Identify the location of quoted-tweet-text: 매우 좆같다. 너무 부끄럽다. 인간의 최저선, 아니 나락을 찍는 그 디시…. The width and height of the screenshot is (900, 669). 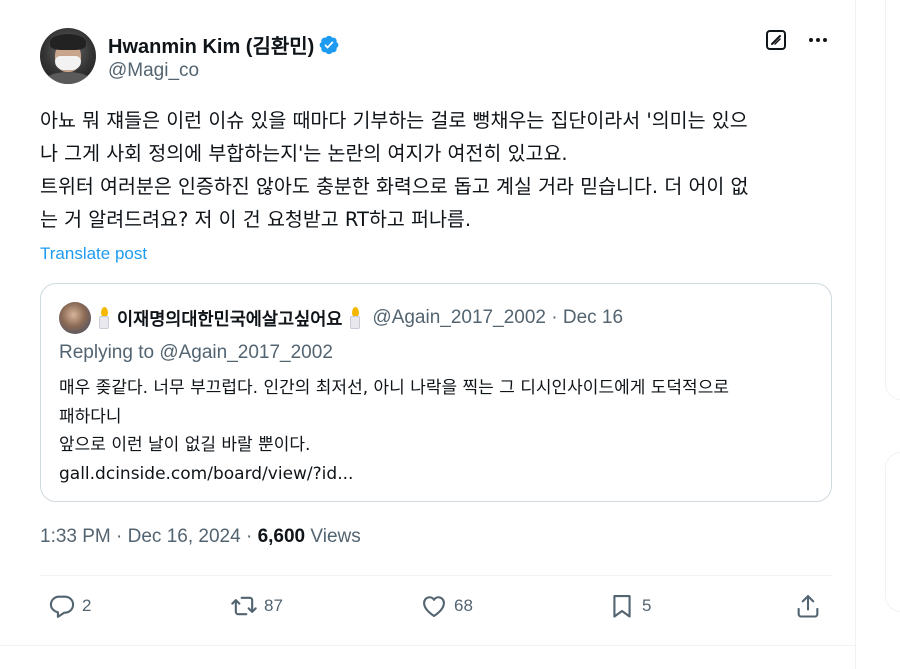
(439, 431).